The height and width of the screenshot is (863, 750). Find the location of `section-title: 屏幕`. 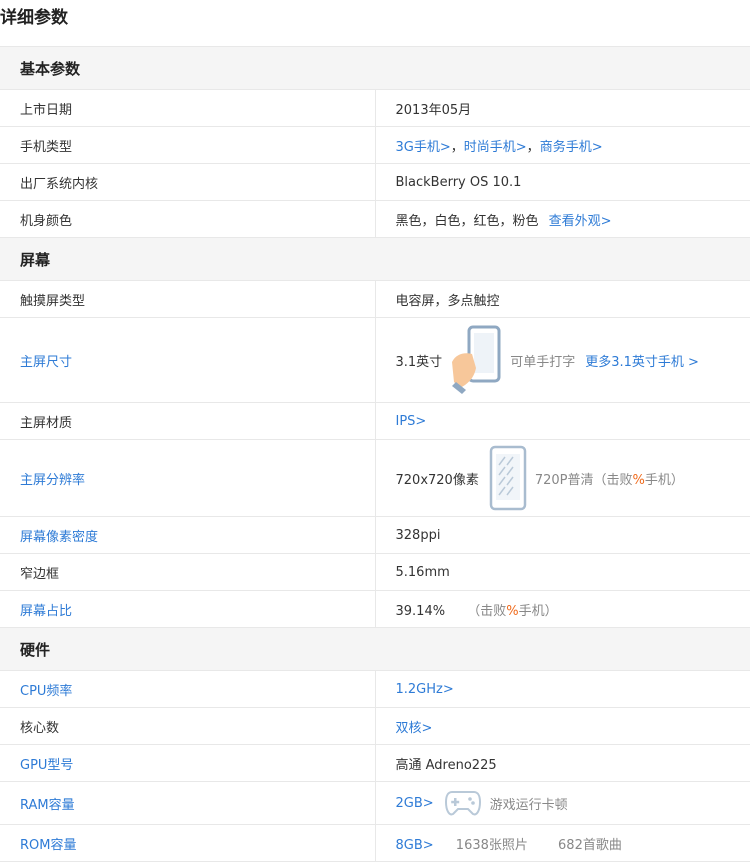

section-title: 屏幕 is located at coordinates (375, 259).